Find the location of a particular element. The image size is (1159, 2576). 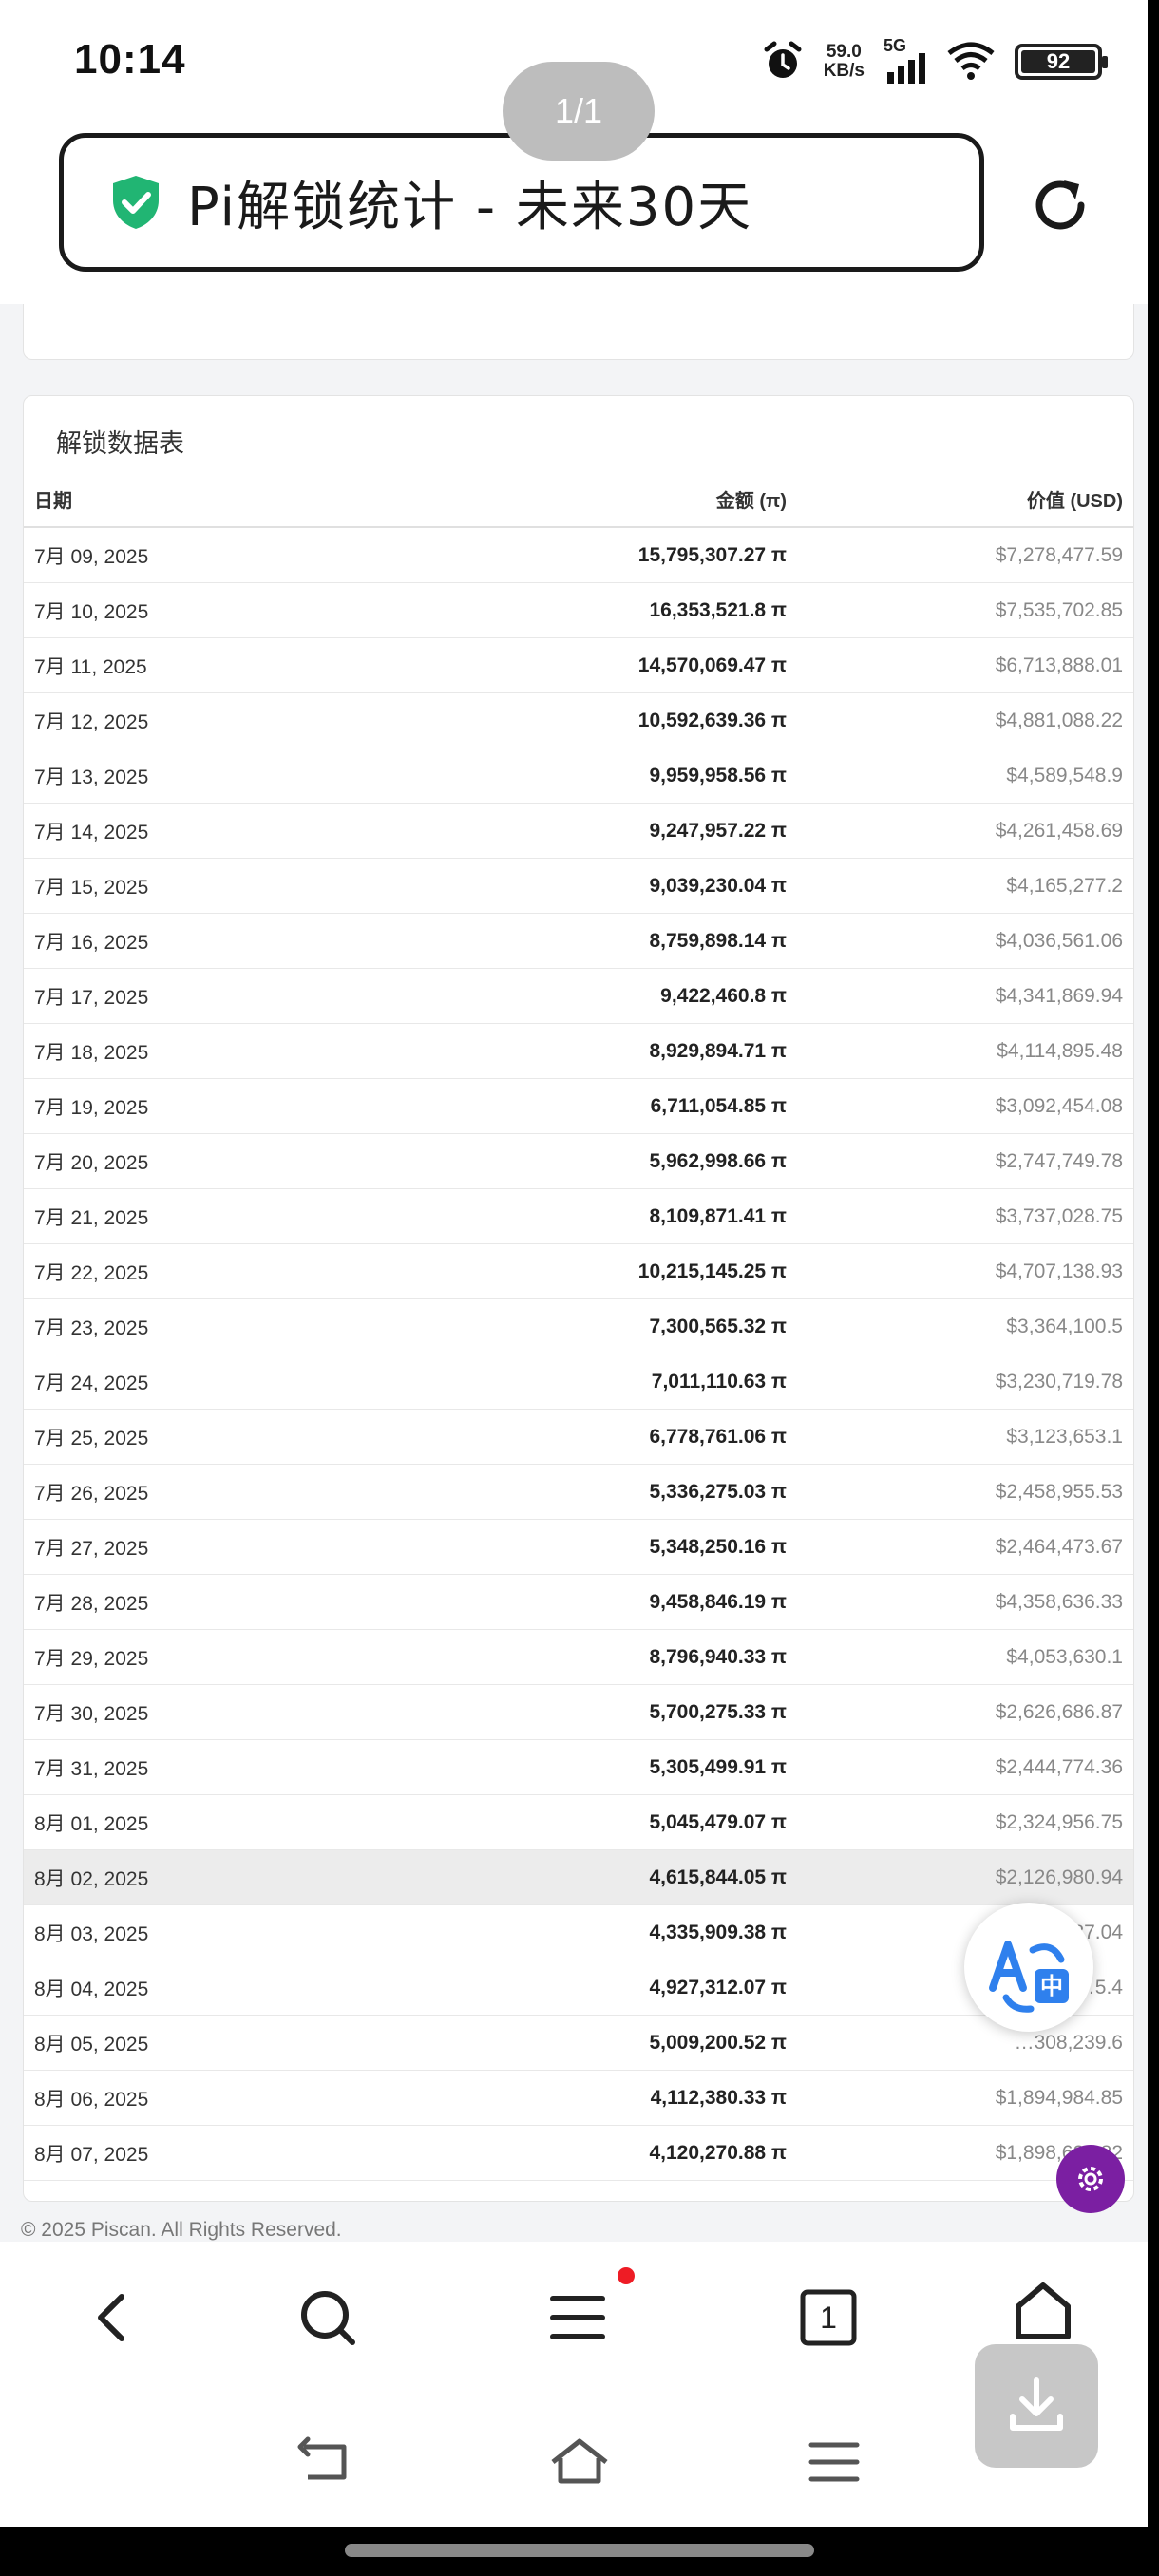

tab-count: 1 is located at coordinates (828, 2318).